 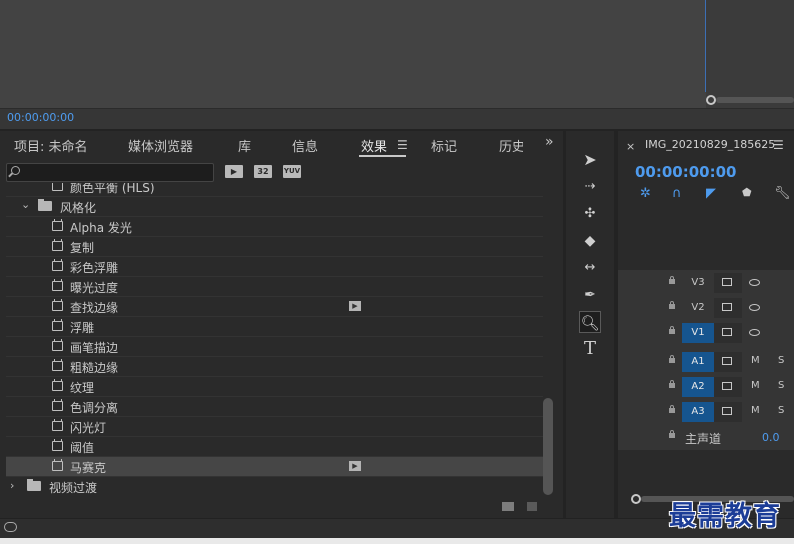 I want to click on track-select-tool-icon: ⇢, so click(x=590, y=187).